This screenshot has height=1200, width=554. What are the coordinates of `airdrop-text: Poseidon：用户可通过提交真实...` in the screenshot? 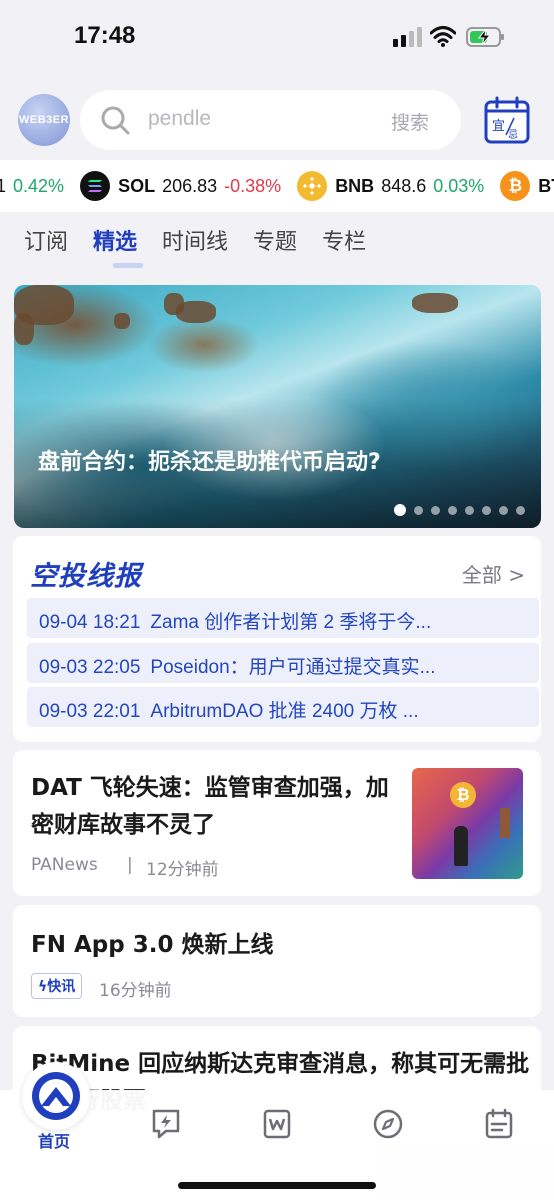 It's located at (293, 667).